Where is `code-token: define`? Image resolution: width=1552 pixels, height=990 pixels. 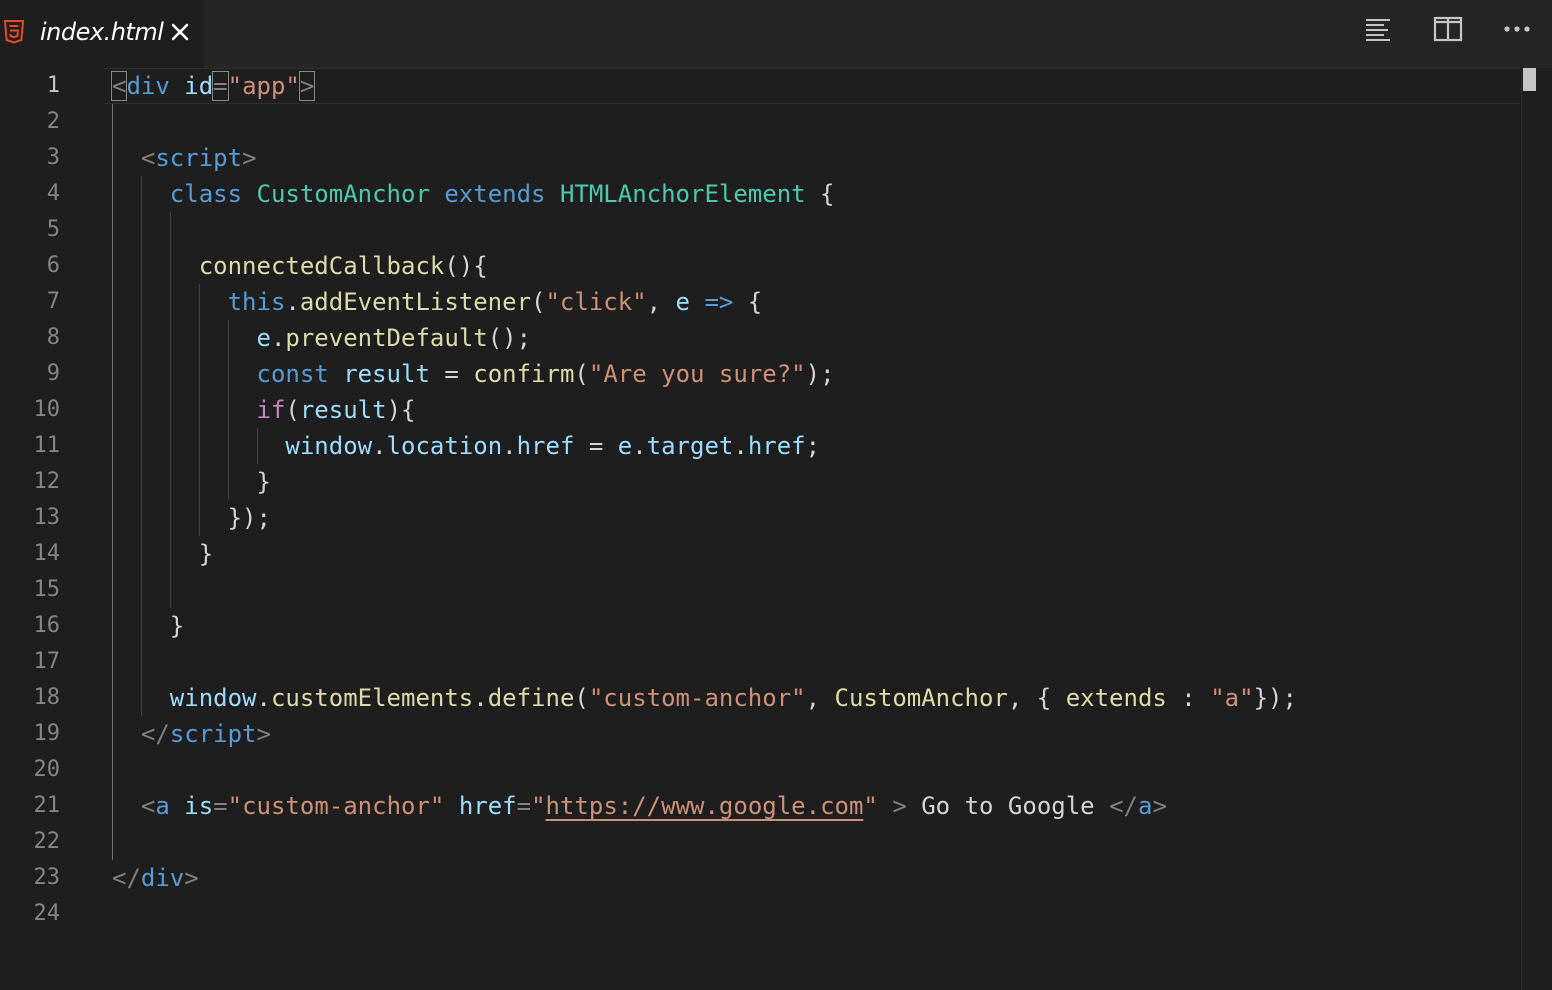
code-token: define is located at coordinates (531, 698).